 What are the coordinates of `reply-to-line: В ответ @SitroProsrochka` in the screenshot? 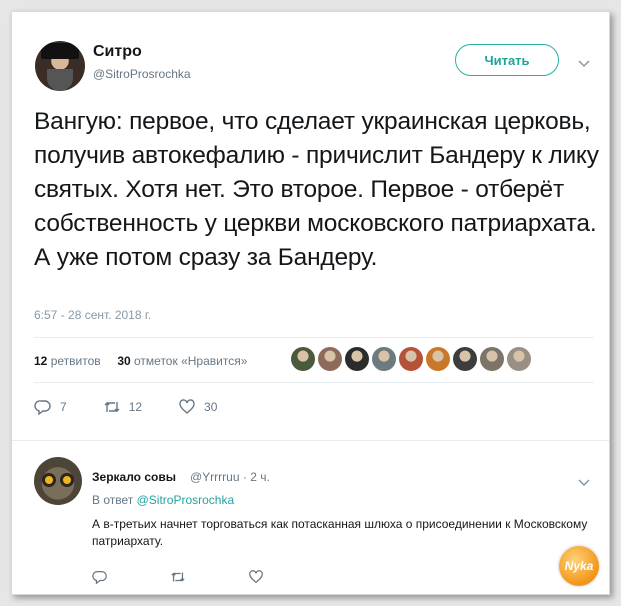 It's located at (163, 500).